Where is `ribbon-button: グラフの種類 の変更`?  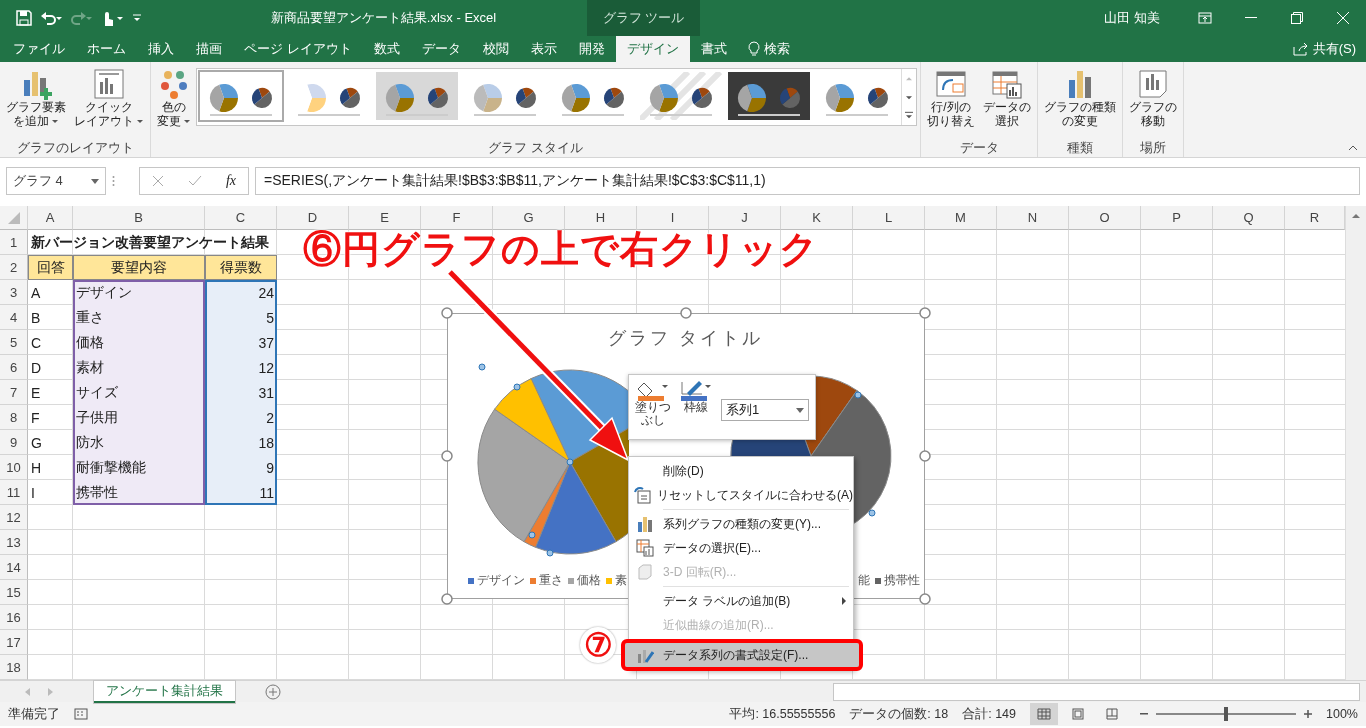
ribbon-button: グラフの種類 の変更 is located at coordinates (1080, 98).